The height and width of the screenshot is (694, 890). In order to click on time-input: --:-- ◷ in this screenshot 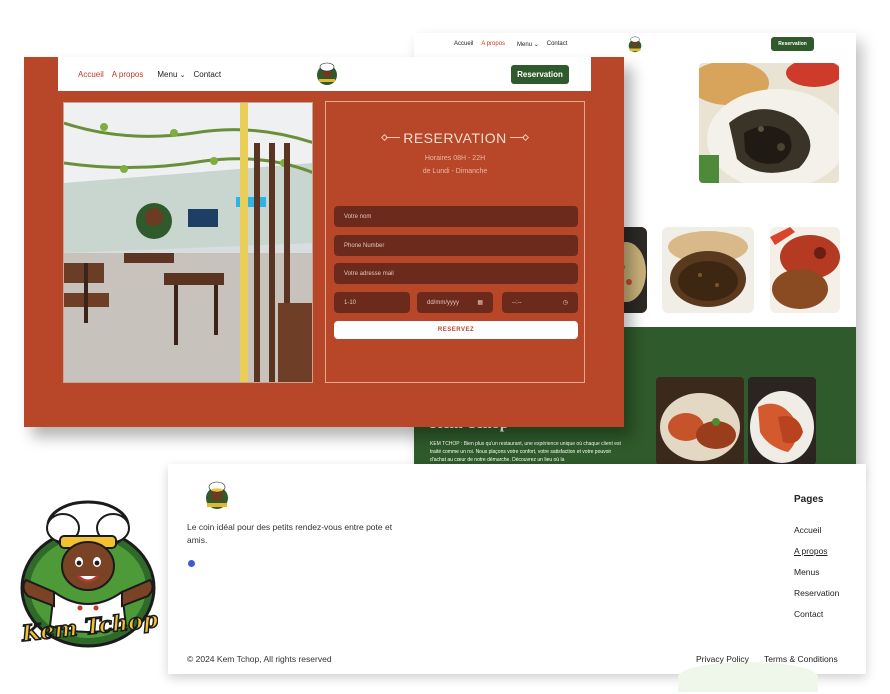, I will do `click(540, 302)`.